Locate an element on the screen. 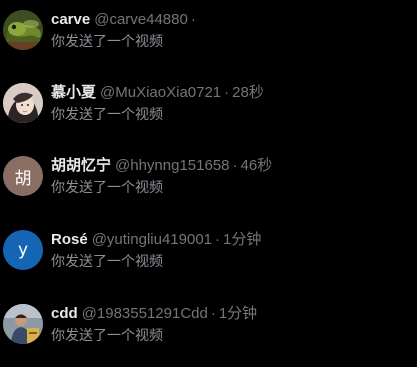 The image size is (417, 367). lizard-photo-avatar is located at coordinates (23, 30).